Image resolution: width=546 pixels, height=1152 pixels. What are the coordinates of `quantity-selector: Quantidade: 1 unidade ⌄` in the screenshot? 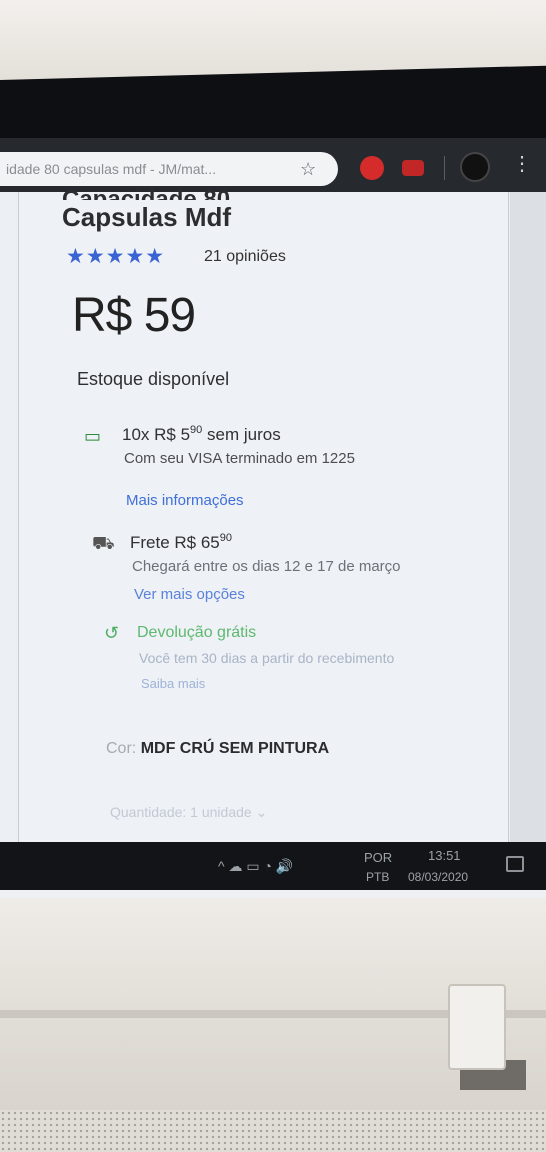 It's located at (188, 812).